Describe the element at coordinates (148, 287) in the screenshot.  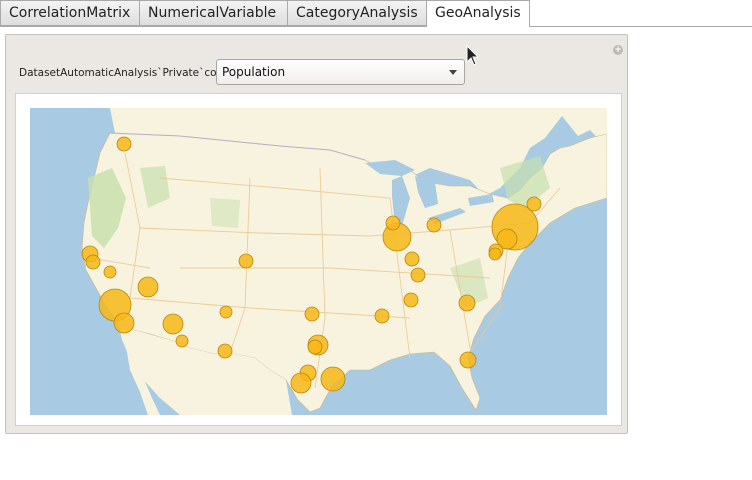
I see `bubble-las-vegas` at that location.